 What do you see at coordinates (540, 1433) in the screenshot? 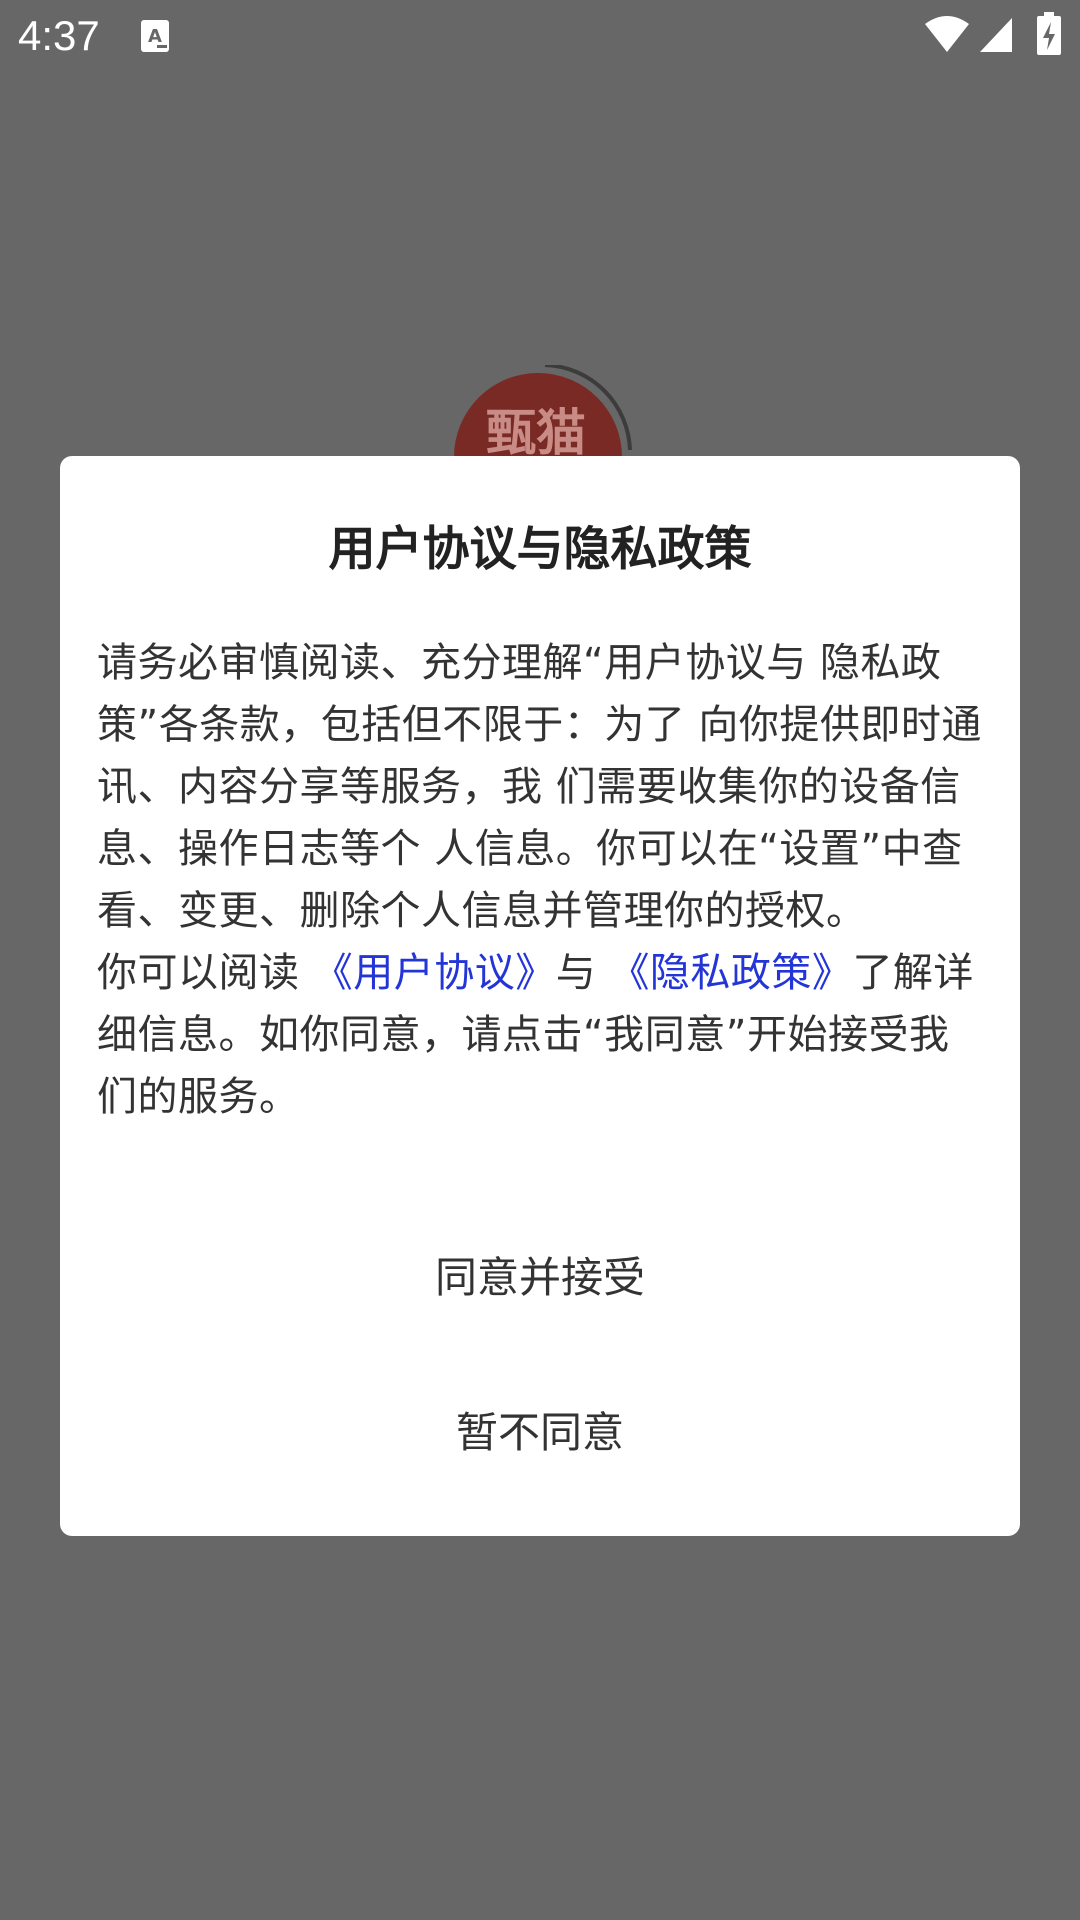
I see `decline-button: 暂不同意` at bounding box center [540, 1433].